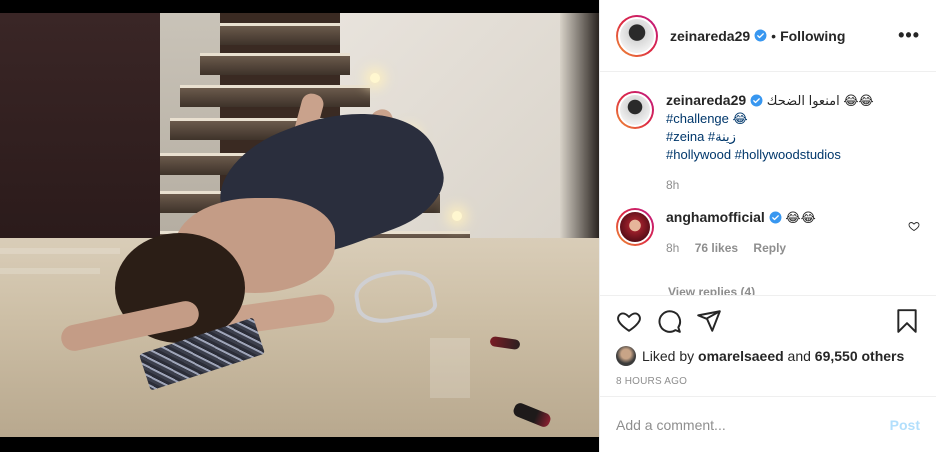 The height and width of the screenshot is (452, 936). Describe the element at coordinates (715, 217) in the screenshot. I see `commenter-username: anghamofficial` at that location.